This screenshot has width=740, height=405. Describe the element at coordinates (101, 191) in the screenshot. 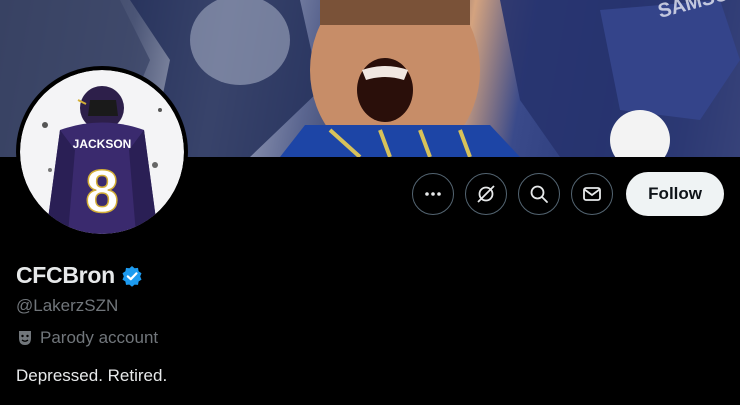

I see `jersey-number: 8` at that location.